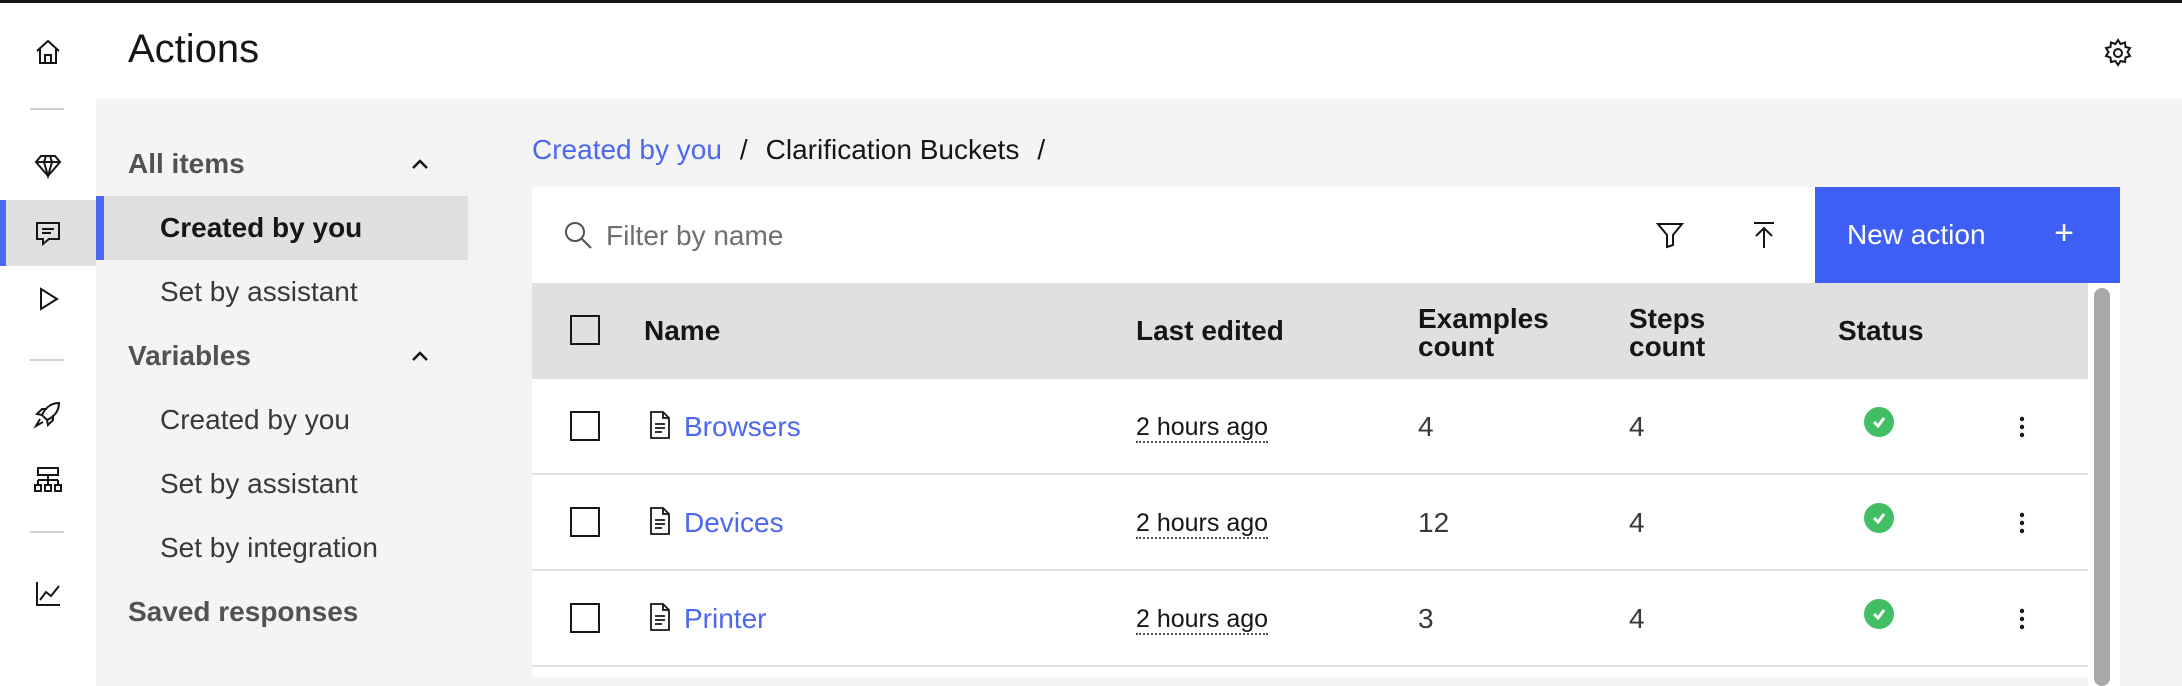  I want to click on nav-group-label: Saved responses, so click(243, 611).